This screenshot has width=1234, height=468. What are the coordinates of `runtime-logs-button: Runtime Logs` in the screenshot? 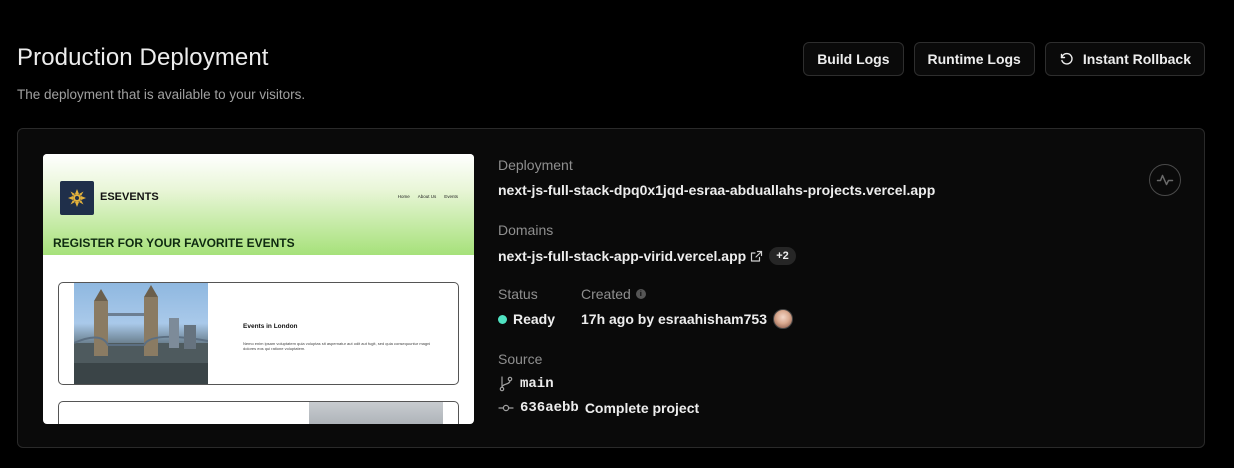 It's located at (974, 59).